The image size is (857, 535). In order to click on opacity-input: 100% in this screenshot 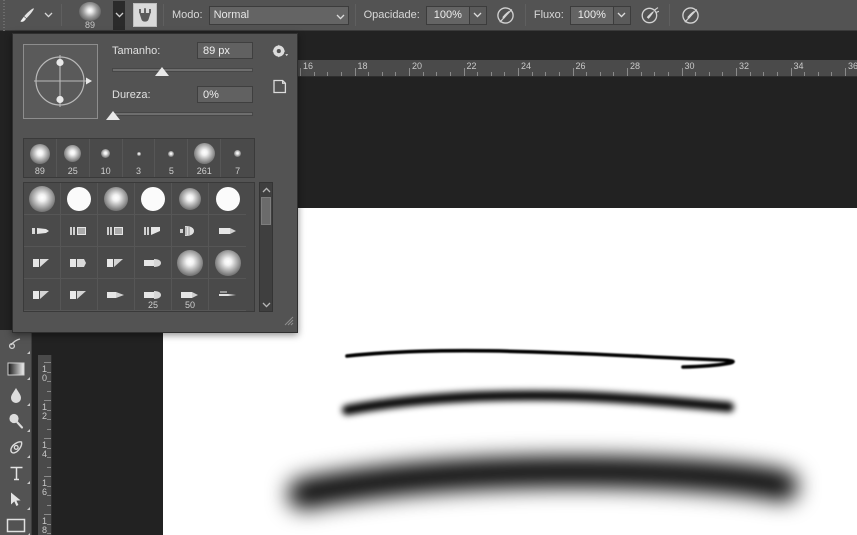, I will do `click(447, 15)`.